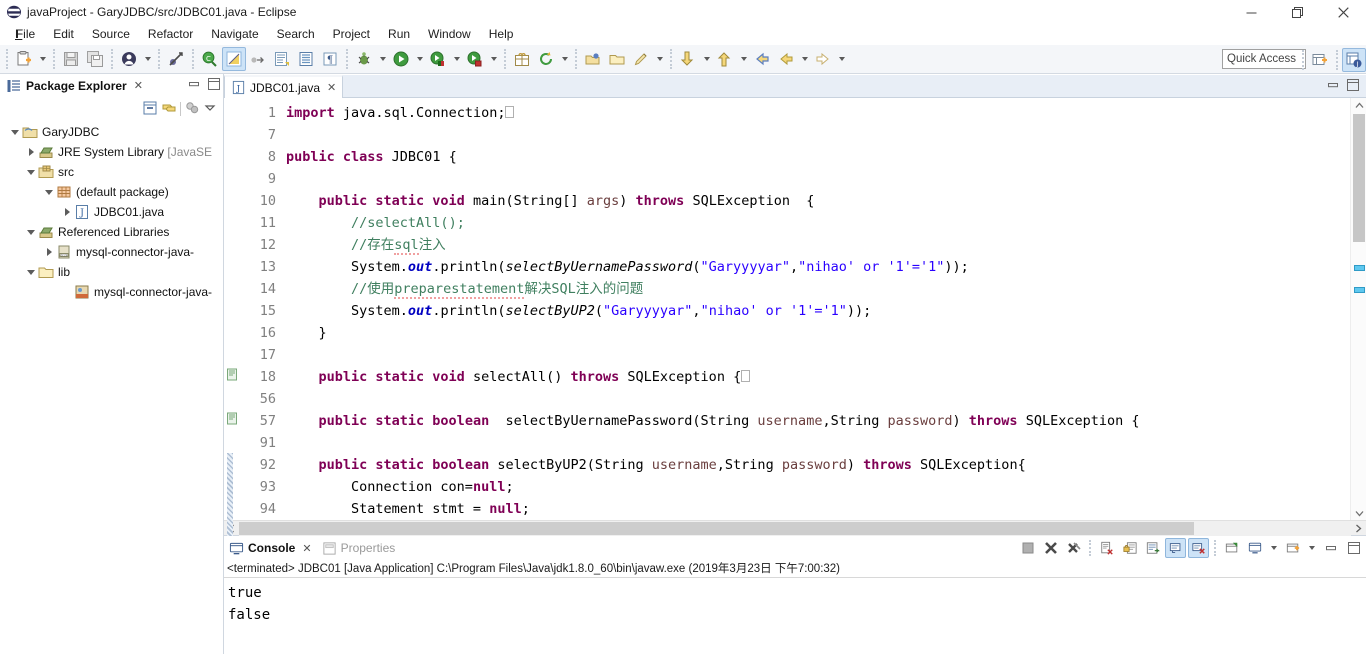  I want to click on coverage-dropdown, so click(456, 59).